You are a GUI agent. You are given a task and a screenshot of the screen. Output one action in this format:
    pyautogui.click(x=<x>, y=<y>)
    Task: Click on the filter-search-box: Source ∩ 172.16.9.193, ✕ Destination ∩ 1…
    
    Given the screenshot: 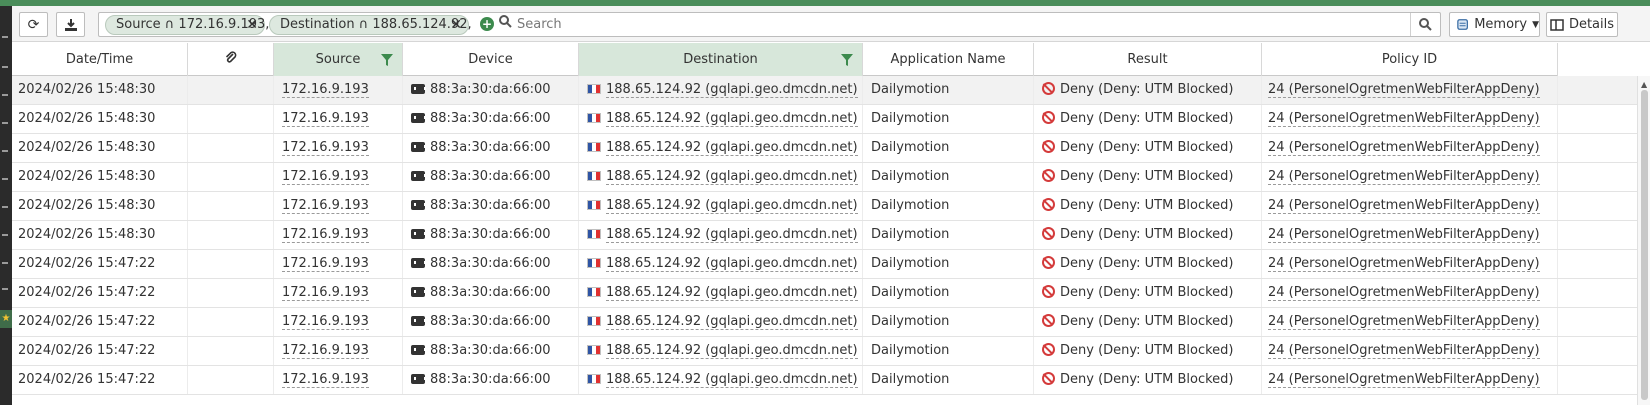 What is the action you would take?
    pyautogui.click(x=769, y=24)
    